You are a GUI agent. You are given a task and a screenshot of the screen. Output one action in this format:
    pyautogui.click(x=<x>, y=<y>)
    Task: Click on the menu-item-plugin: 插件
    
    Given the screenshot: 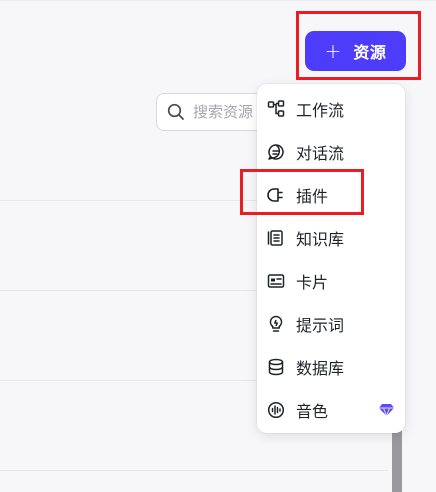 What is the action you would take?
    pyautogui.click(x=331, y=194)
    